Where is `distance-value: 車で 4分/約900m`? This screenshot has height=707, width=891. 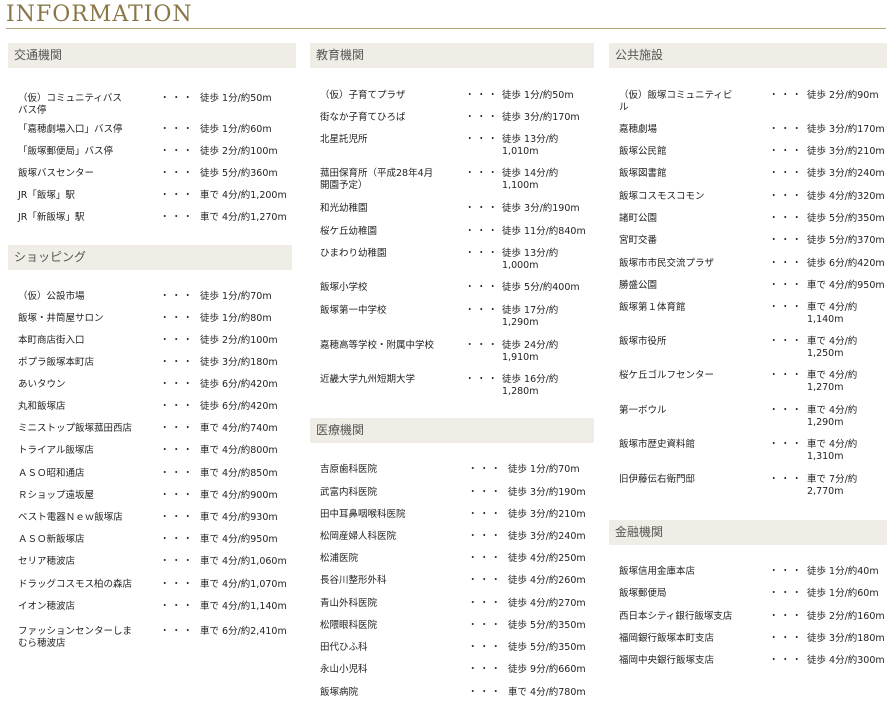
distance-value: 車で 4分/約900m is located at coordinates (239, 495).